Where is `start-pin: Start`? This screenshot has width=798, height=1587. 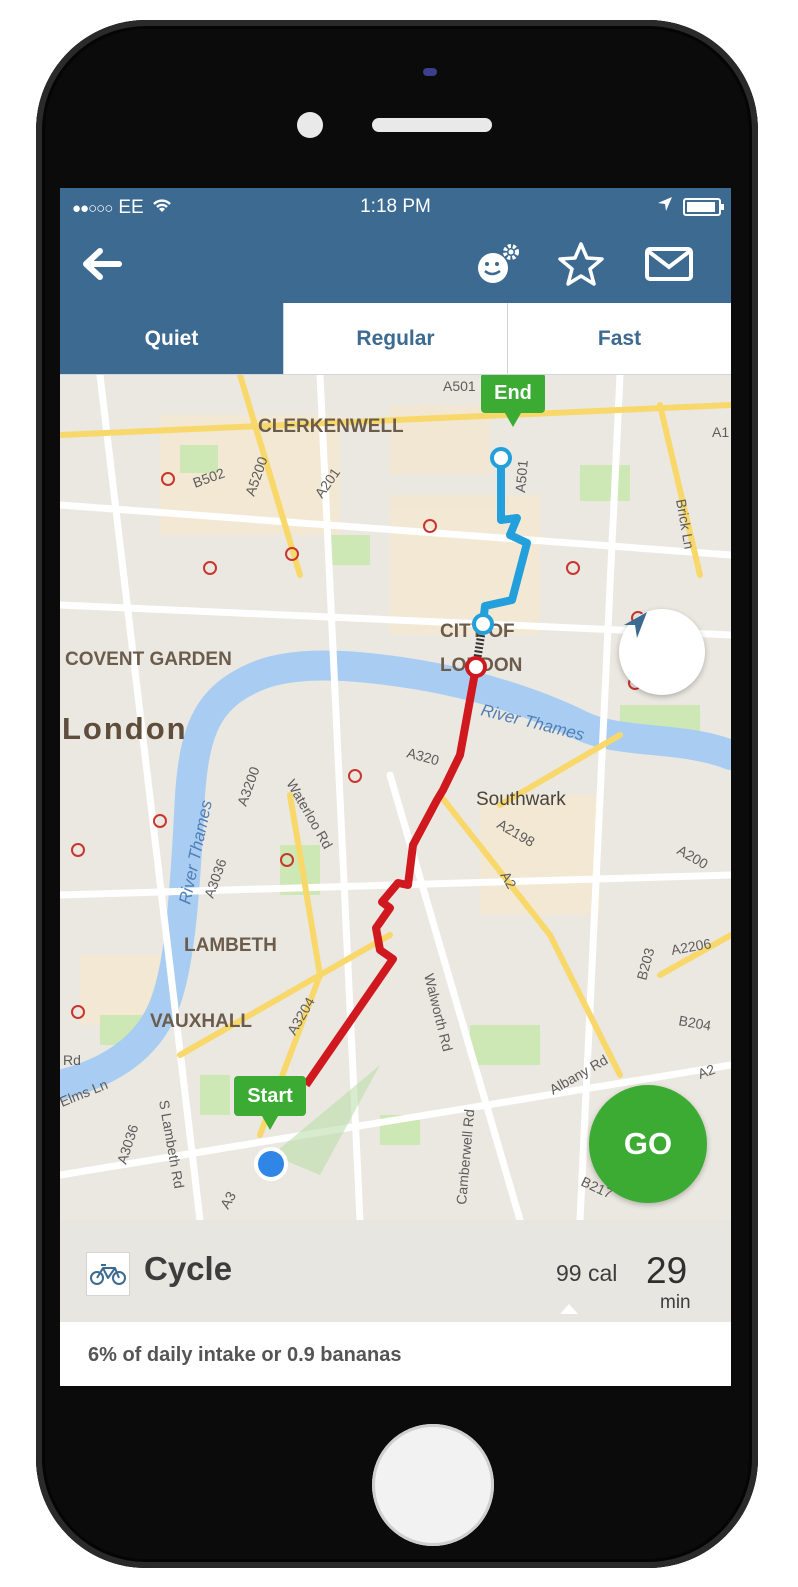 start-pin: Start is located at coordinates (270, 1103).